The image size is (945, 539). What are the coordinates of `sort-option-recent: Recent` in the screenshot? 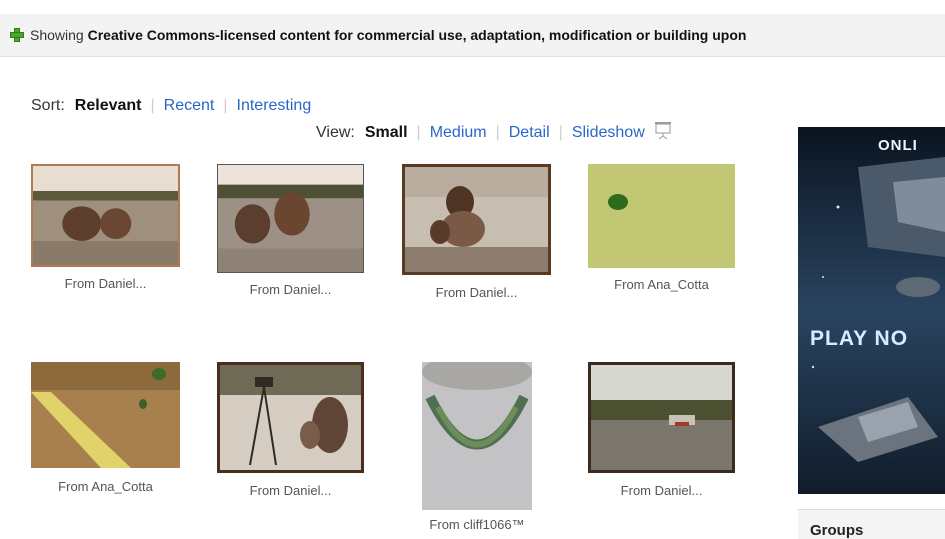 It's located at (189, 105).